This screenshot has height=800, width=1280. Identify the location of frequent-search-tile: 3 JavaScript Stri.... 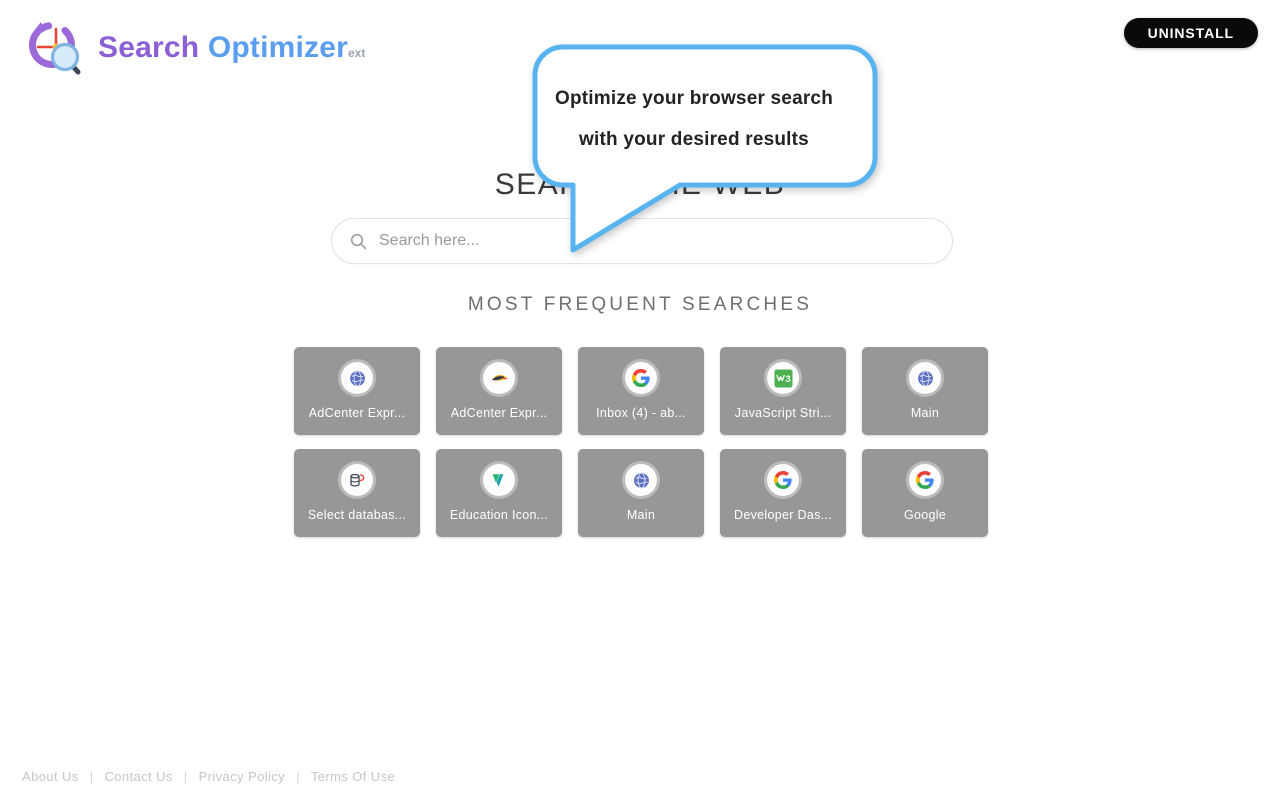
(783, 391).